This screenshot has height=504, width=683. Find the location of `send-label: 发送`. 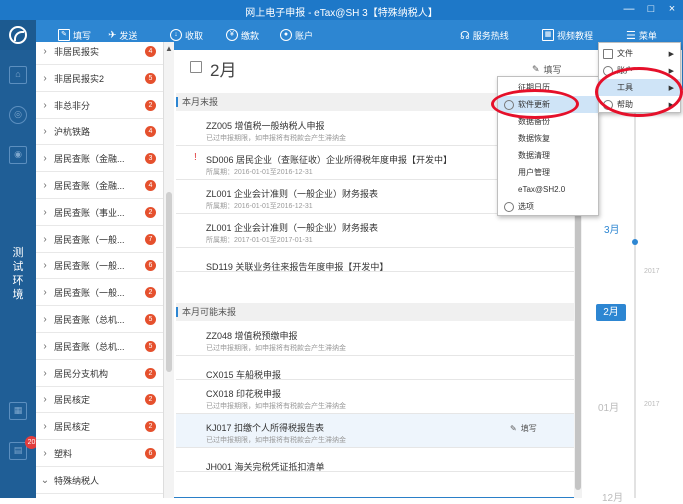

send-label: 发送 is located at coordinates (128, 35).